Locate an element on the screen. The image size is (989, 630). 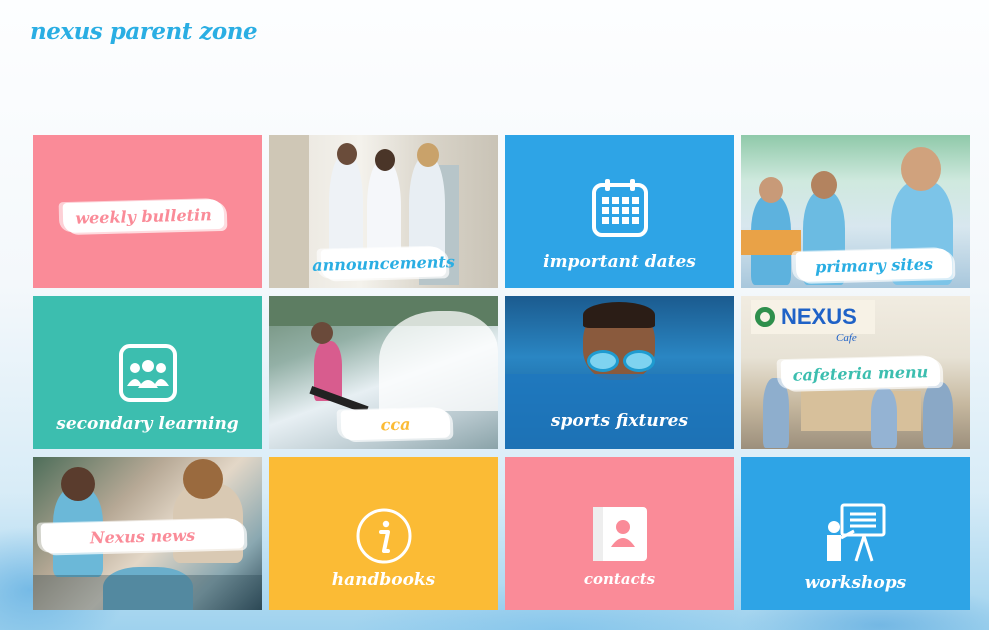
tile-workshops: workshops is located at coordinates (855, 533).